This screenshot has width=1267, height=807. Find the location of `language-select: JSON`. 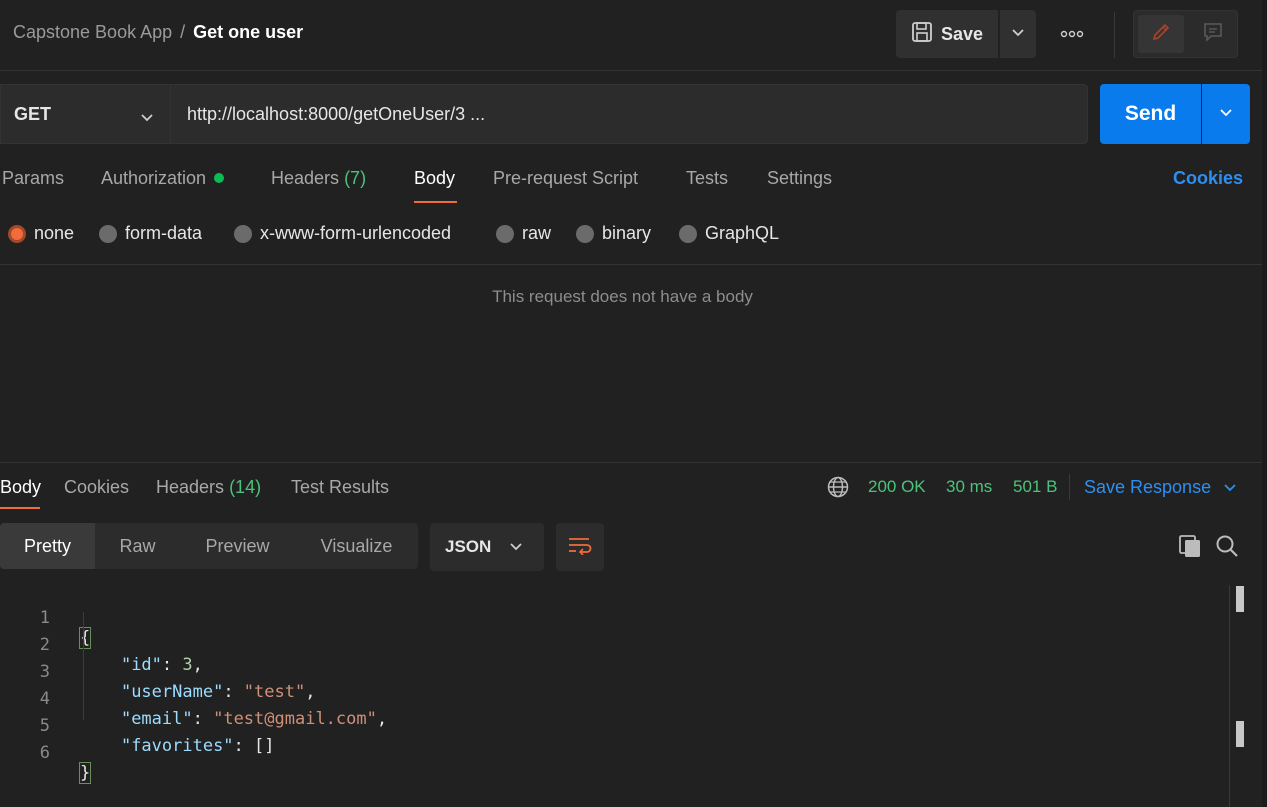

language-select: JSON is located at coordinates (487, 547).